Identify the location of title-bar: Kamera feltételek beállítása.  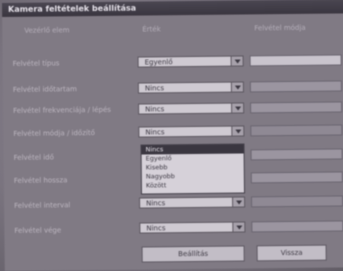
(172, 8).